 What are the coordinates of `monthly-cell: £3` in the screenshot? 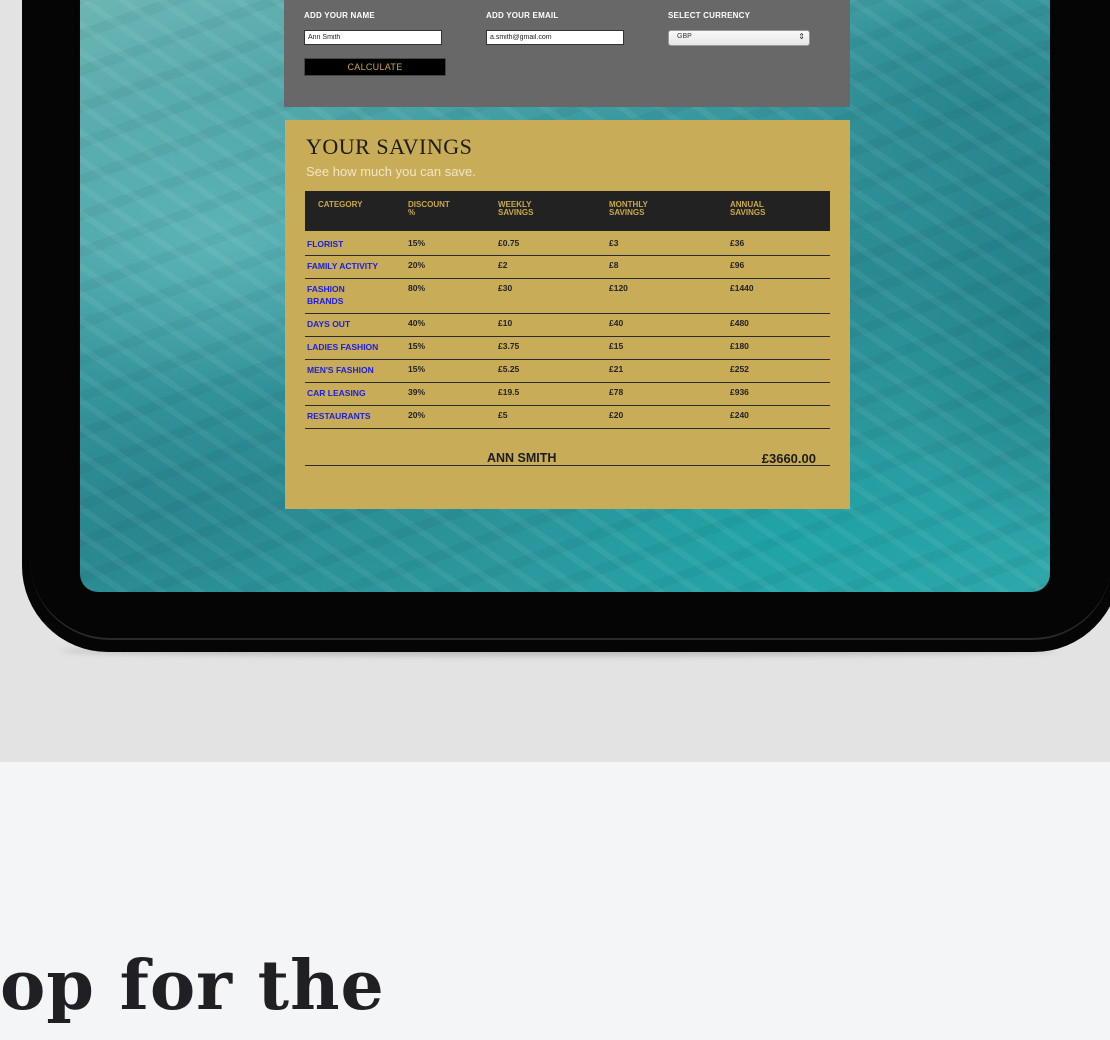 It's located at (614, 243).